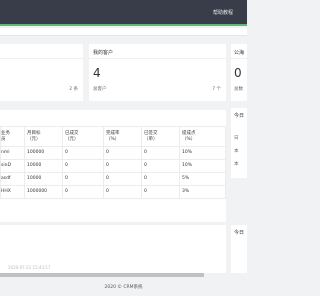 Image resolution: width=320 pixels, height=296 pixels. I want to click on today-panel-2: 今日, so click(239, 249).